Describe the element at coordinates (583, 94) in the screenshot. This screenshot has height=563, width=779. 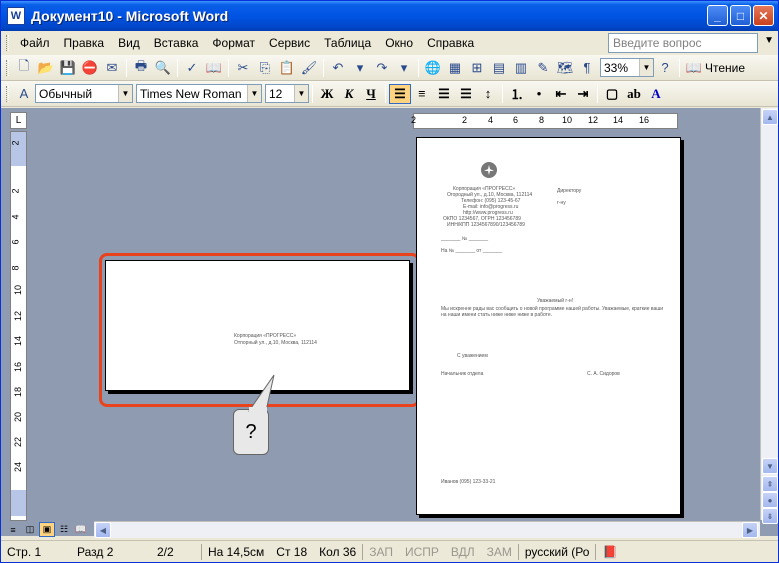
I see `increase-indent-button: ⇥` at that location.